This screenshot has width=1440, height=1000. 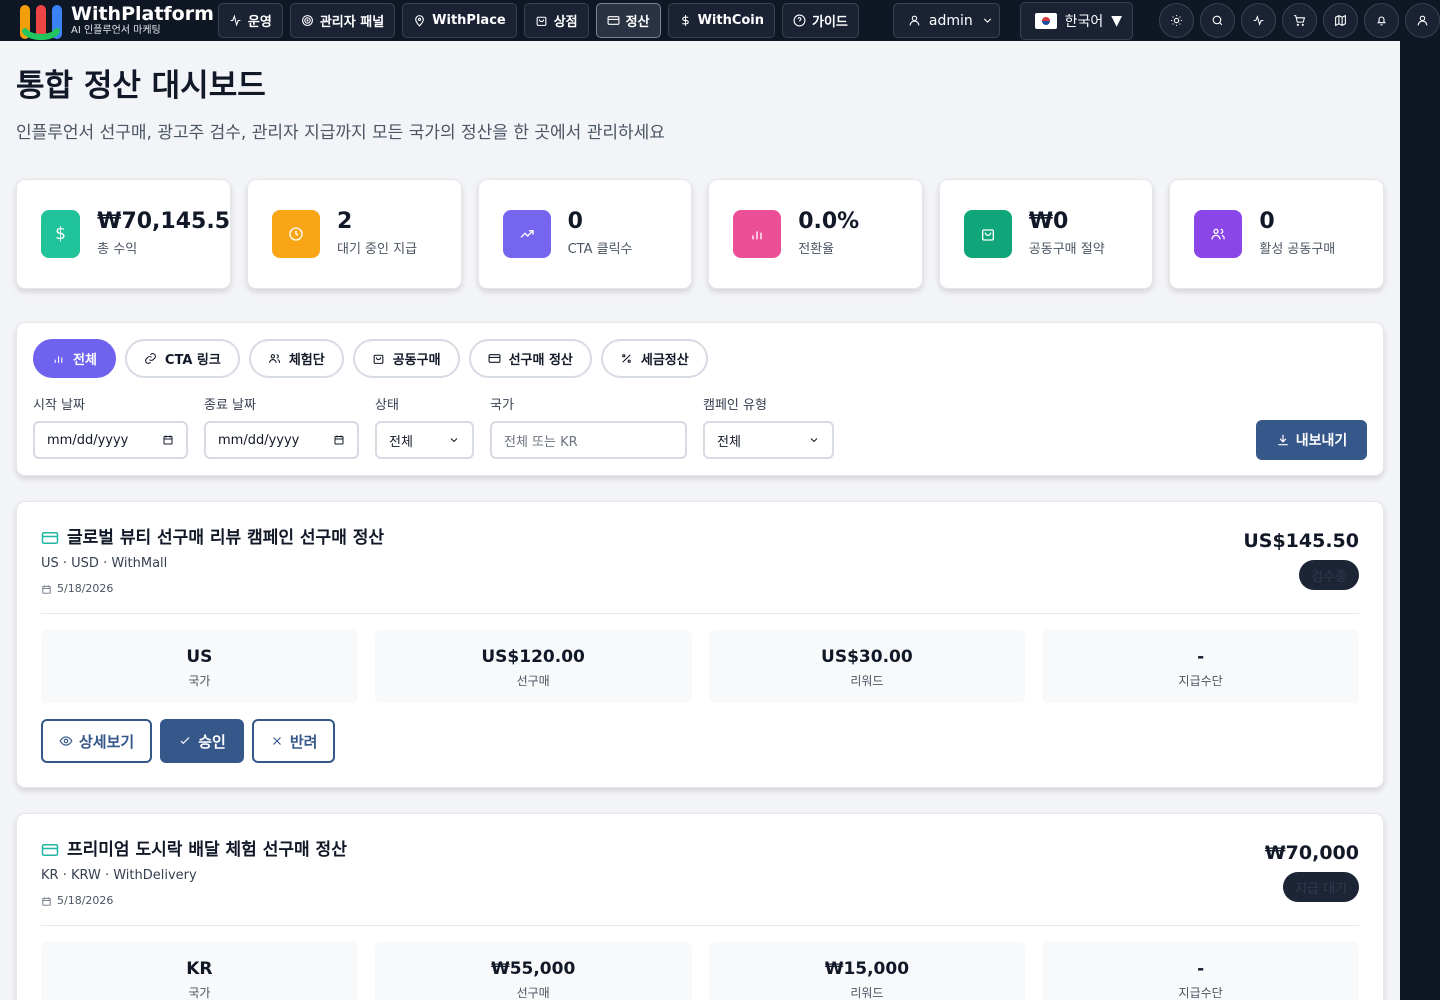 I want to click on status-select: 전체, so click(x=424, y=440).